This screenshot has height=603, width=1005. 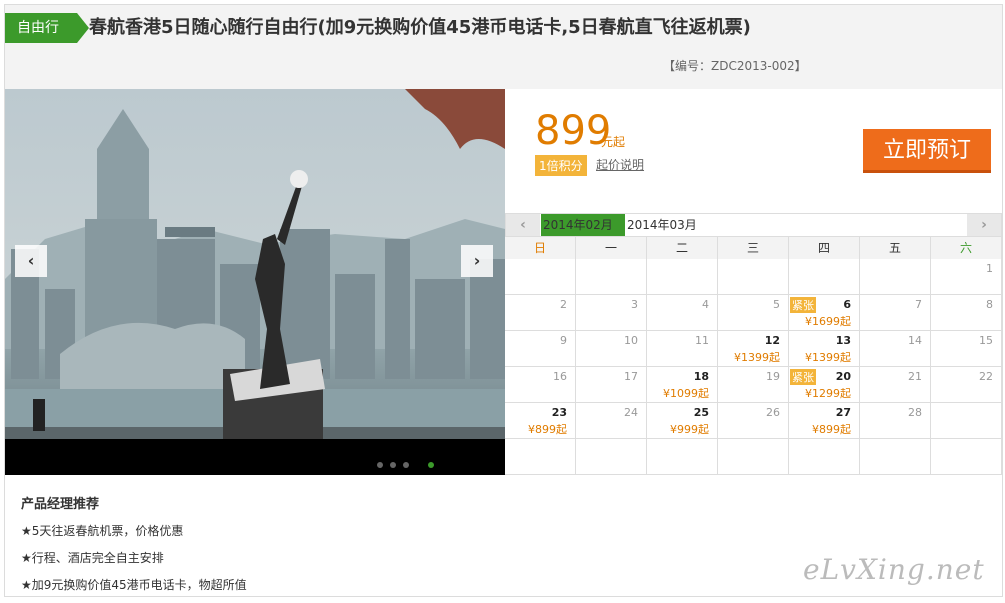 I want to click on price-explanation-link: 起价说明, so click(x=620, y=164).